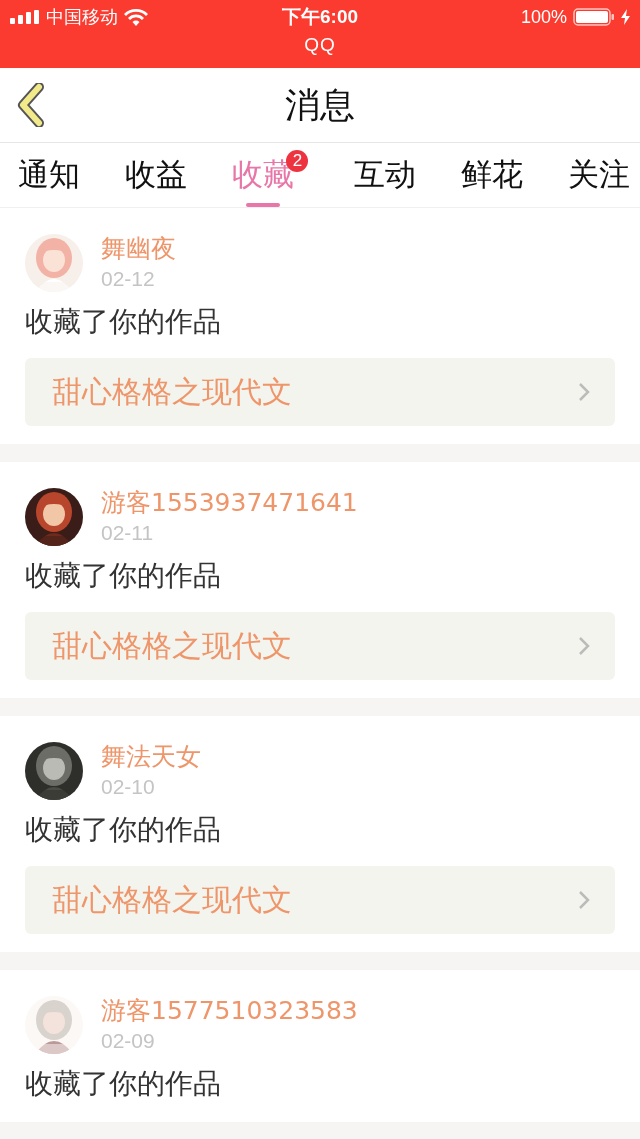 This screenshot has height=1139, width=640. I want to click on battery-percent: 100%, so click(543, 17).